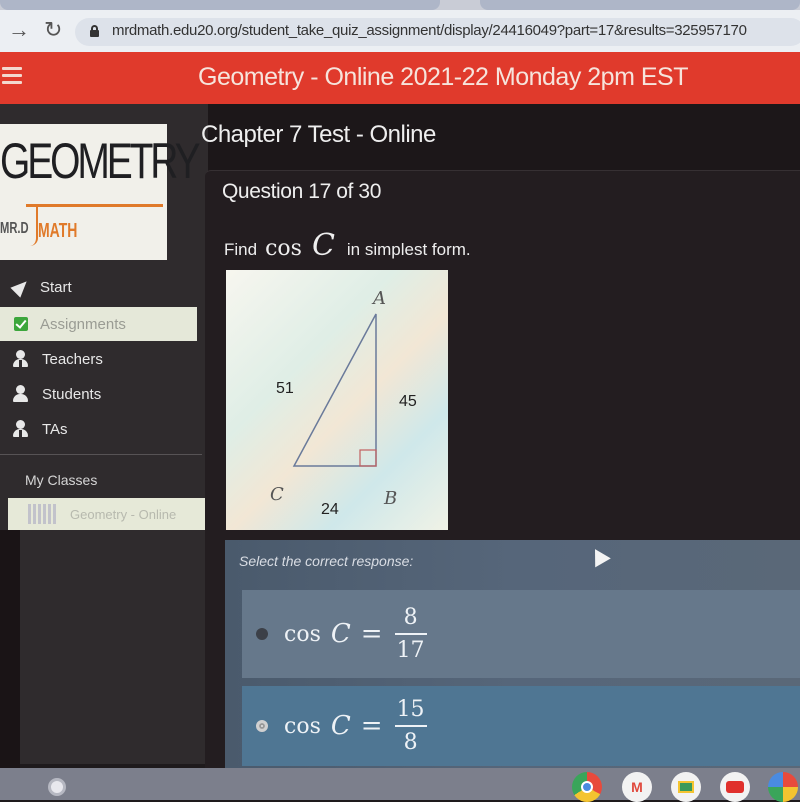 The width and height of the screenshot is (800, 802). What do you see at coordinates (587, 787) in the screenshot?
I see `chrome-icon` at bounding box center [587, 787].